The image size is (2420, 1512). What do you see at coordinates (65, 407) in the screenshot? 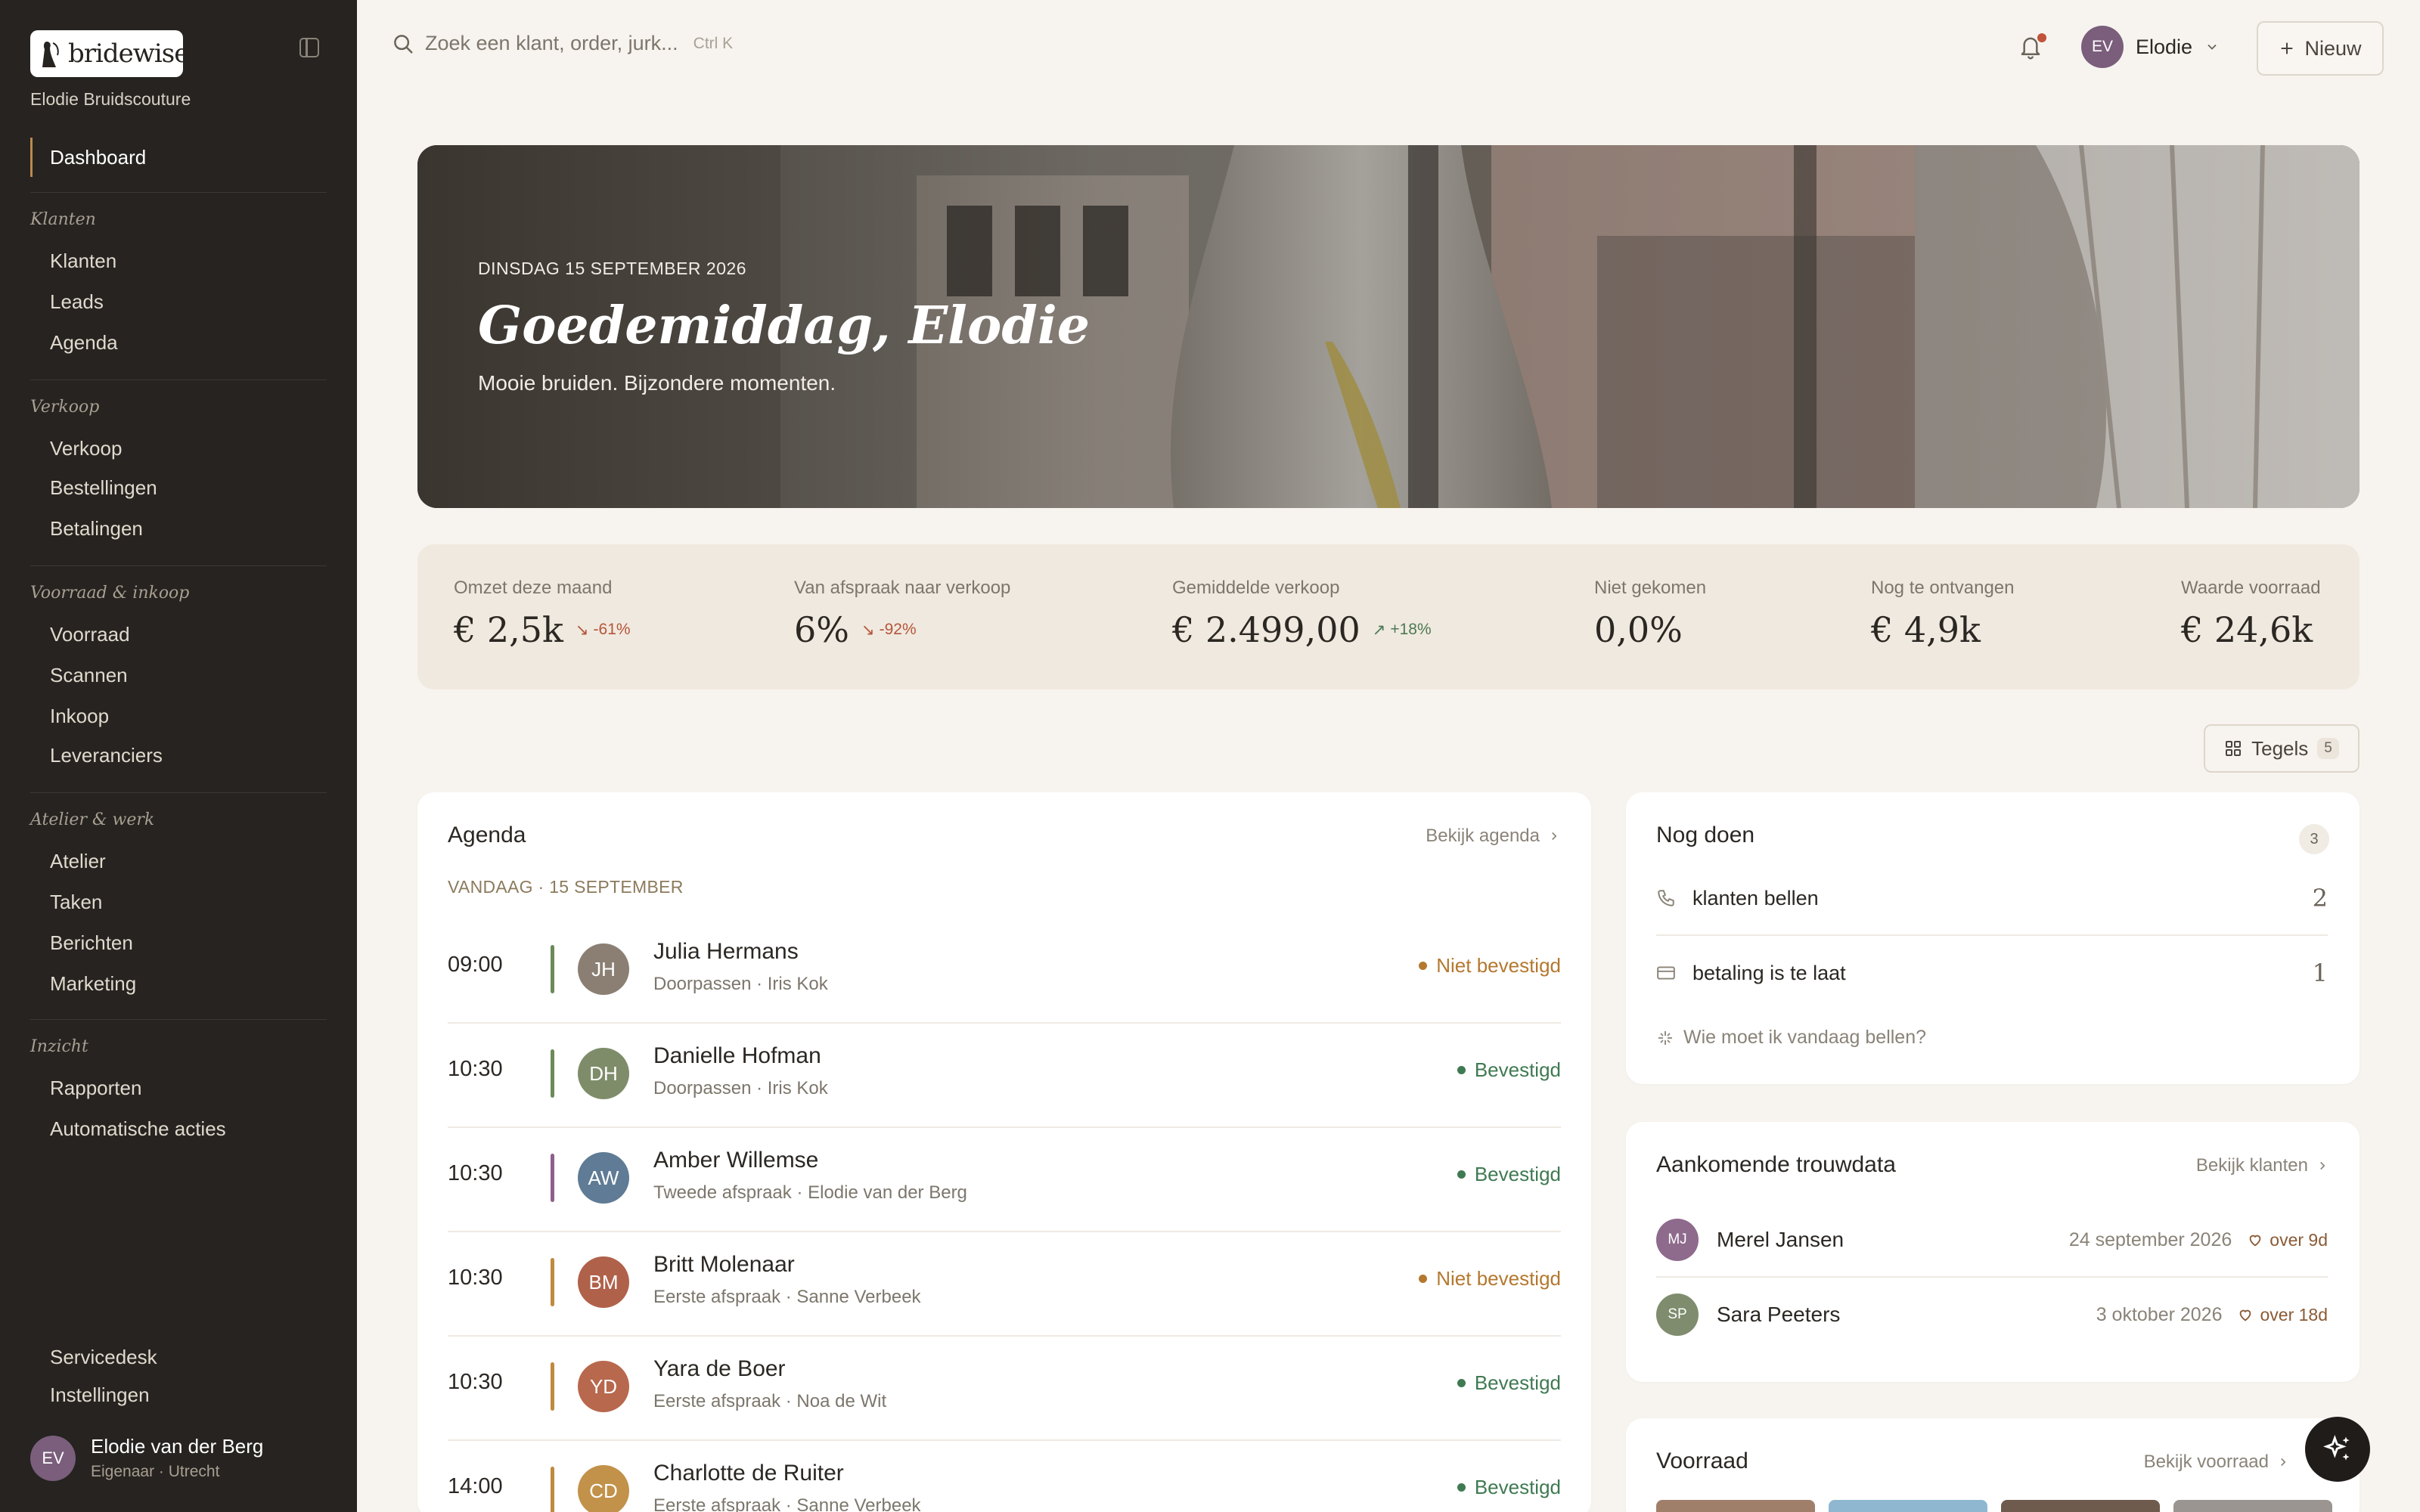
I see `nav-group-verkoop: Verkoop` at bounding box center [65, 407].